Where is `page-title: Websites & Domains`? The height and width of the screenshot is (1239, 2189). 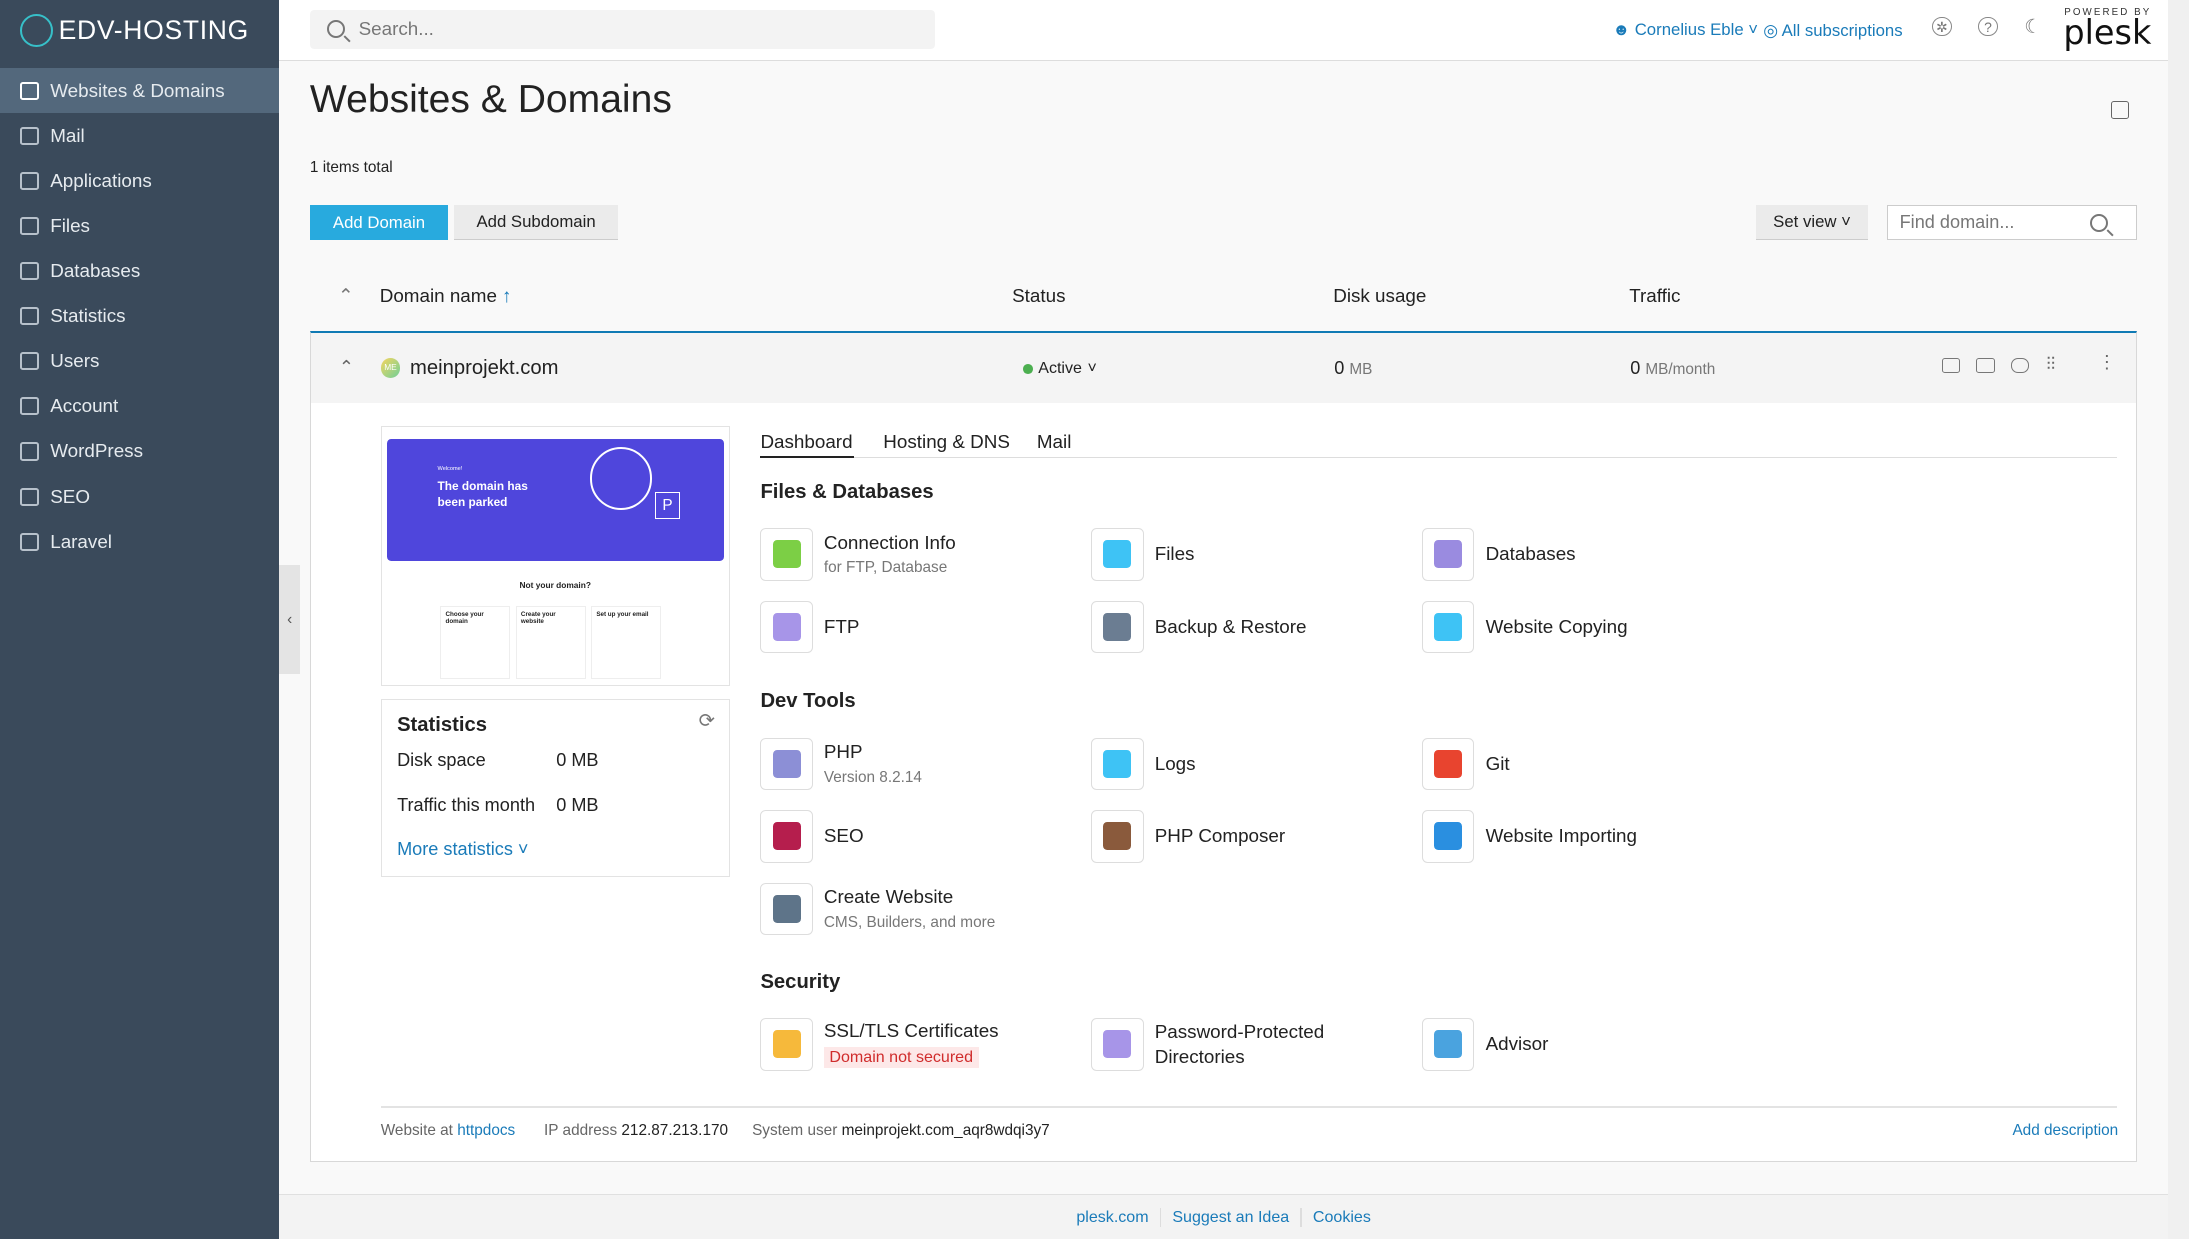 page-title: Websites & Domains is located at coordinates (490, 100).